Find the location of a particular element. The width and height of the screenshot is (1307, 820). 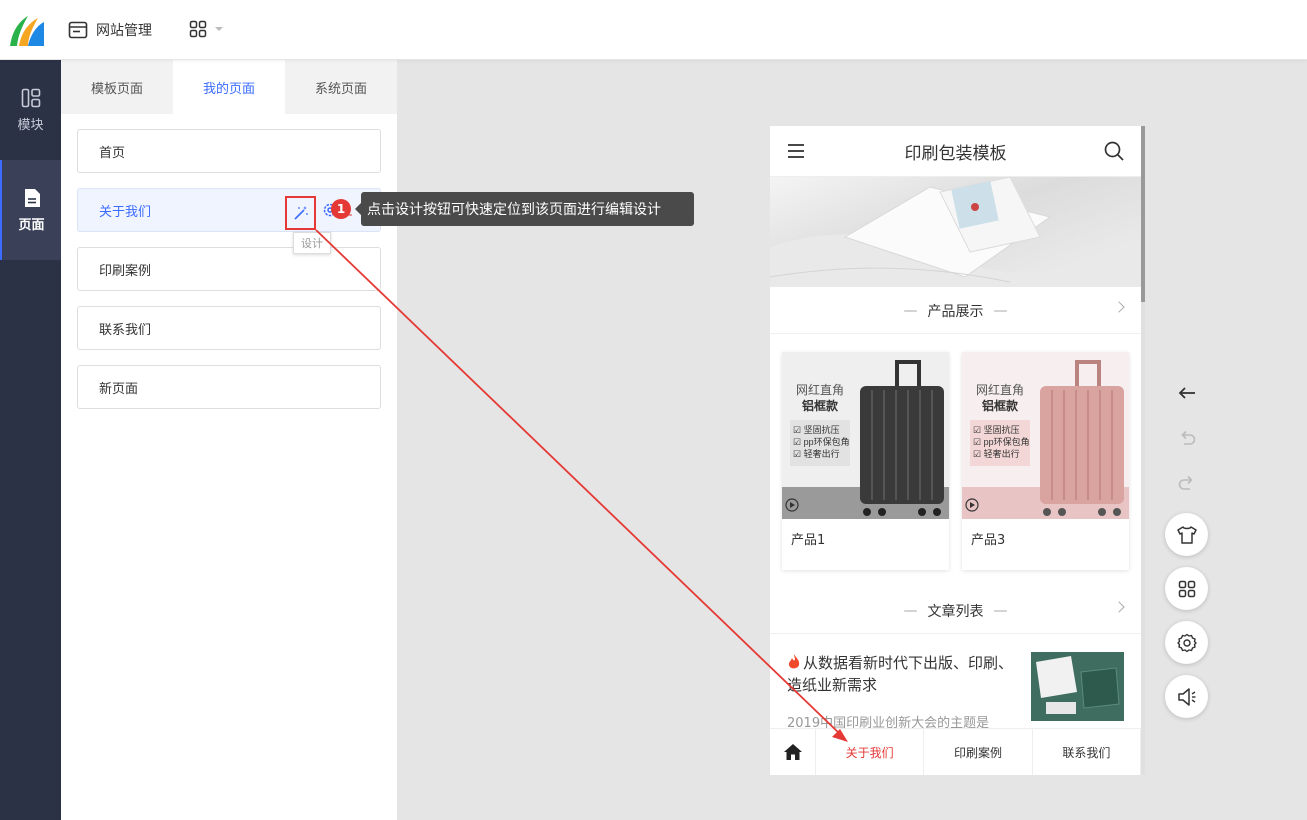

page-item-print-cases: 印刷案例 is located at coordinates (229, 269).